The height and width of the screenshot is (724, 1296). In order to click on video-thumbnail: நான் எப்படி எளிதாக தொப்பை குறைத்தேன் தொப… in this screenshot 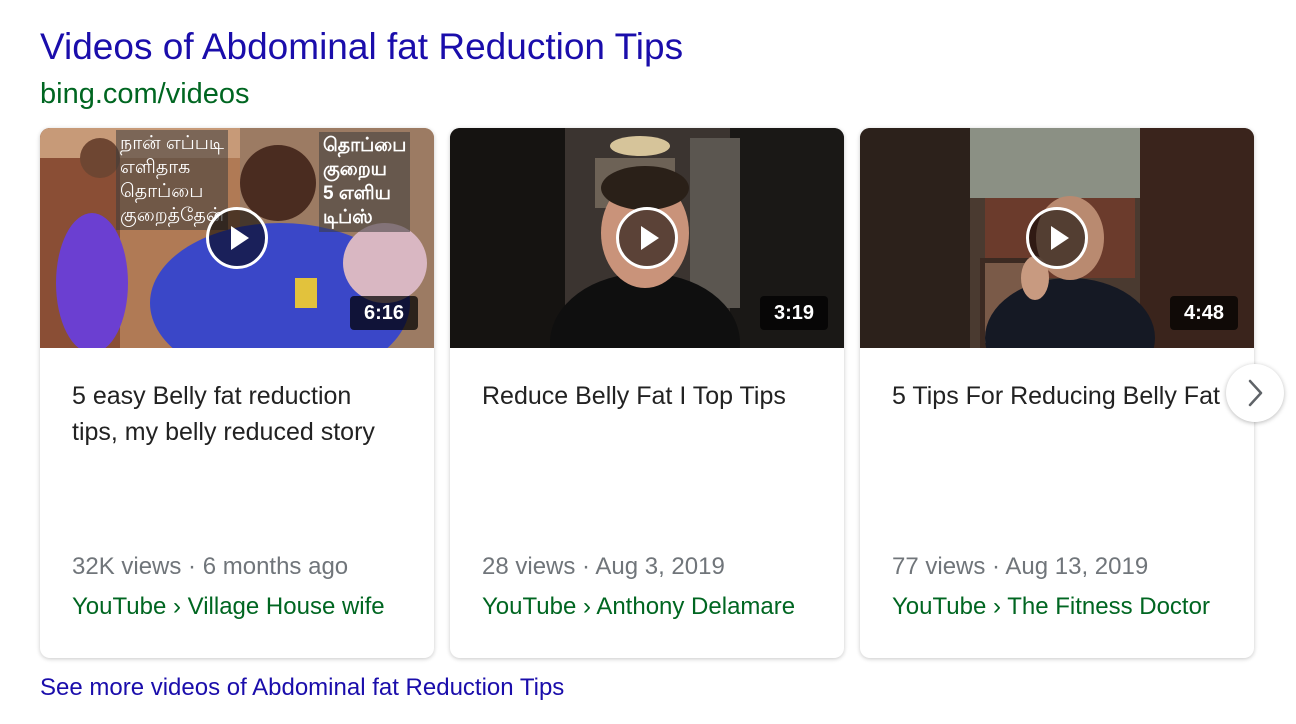, I will do `click(237, 238)`.